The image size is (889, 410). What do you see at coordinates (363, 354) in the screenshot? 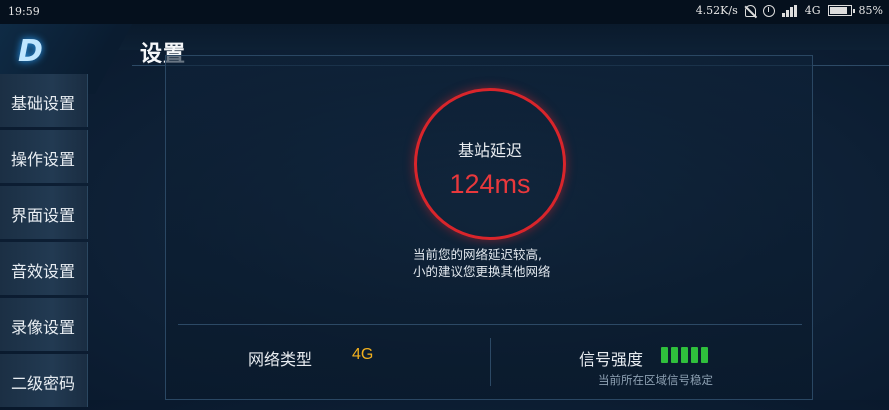
I see `network-type-value: 4G` at bounding box center [363, 354].